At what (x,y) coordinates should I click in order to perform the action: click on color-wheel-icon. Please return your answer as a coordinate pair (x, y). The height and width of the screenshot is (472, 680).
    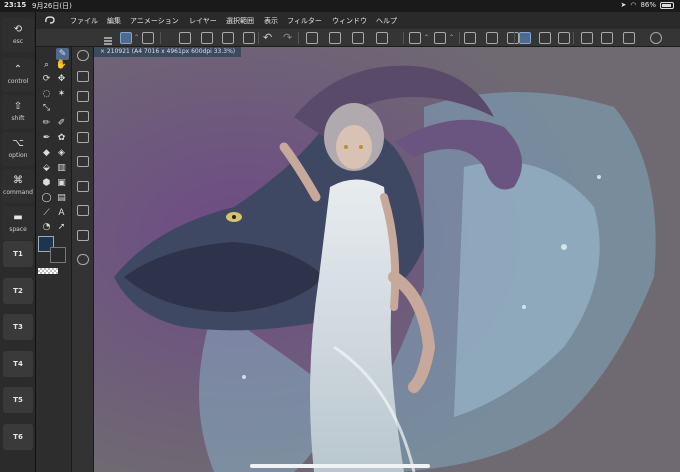
    Looking at the image, I should click on (83, 137).